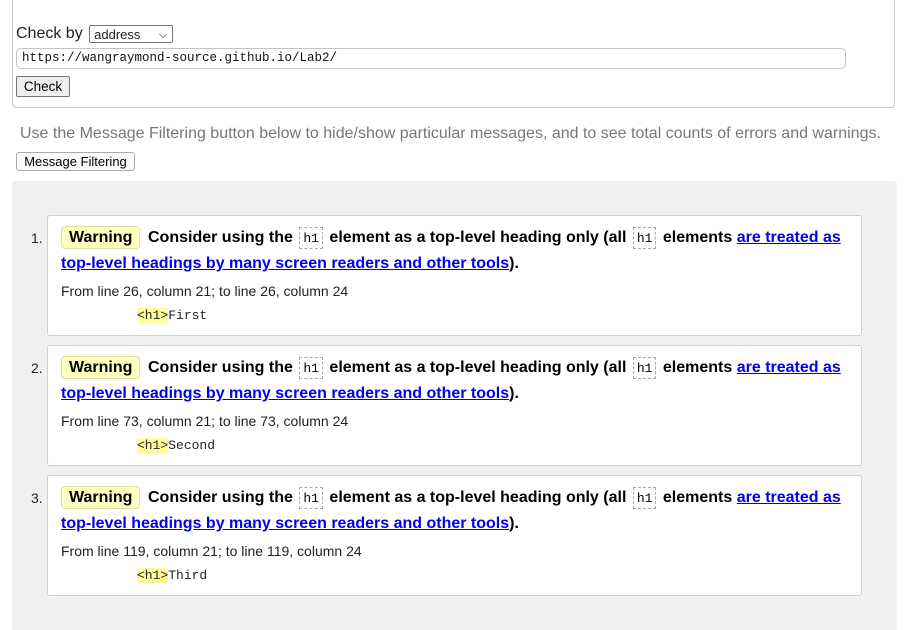 The height and width of the screenshot is (630, 908). I want to click on check-by-select: address ⌵, so click(131, 34).